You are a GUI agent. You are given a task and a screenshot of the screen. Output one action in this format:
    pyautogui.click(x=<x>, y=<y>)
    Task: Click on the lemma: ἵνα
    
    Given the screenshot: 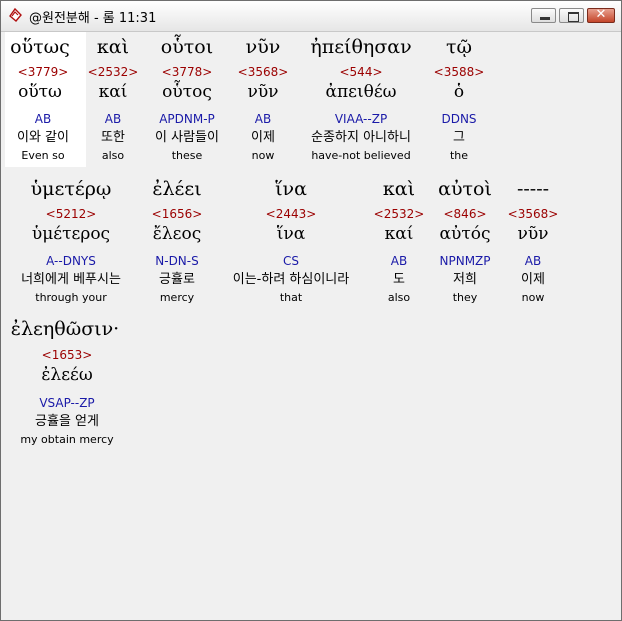 What is the action you would take?
    pyautogui.click(x=291, y=234)
    